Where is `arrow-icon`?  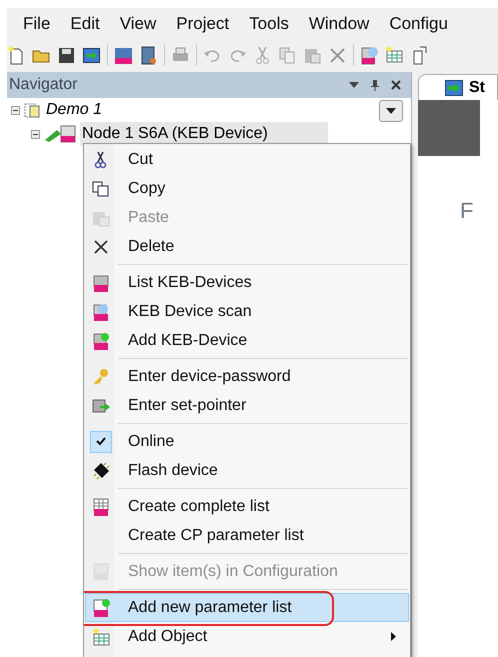 arrow-icon is located at coordinates (454, 88).